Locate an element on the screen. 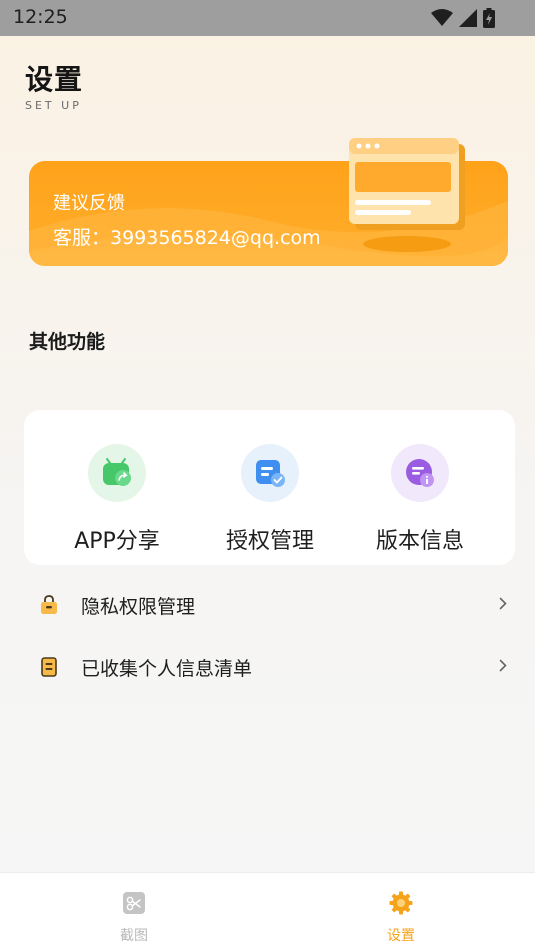 The width and height of the screenshot is (535, 951). status-icons is located at coordinates (463, 18).